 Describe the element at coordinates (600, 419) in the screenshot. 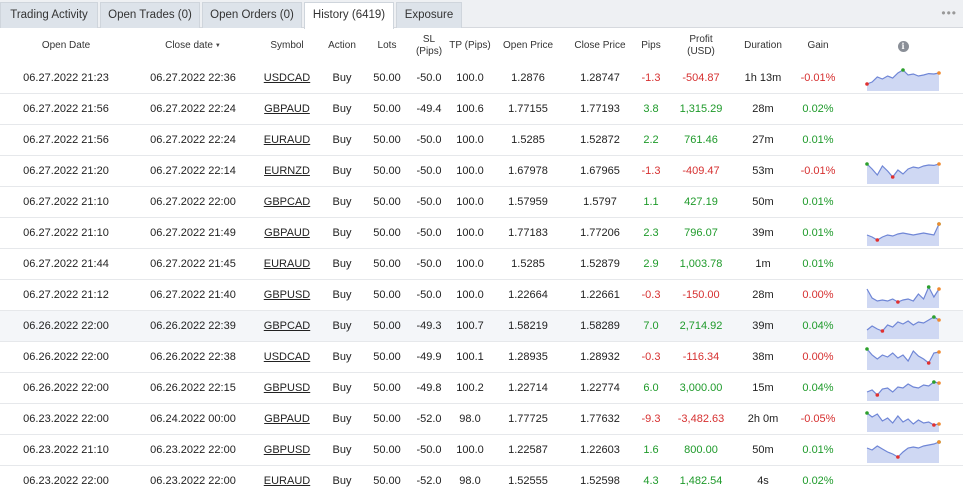

I see `close-price-cell: 1.77632` at that location.